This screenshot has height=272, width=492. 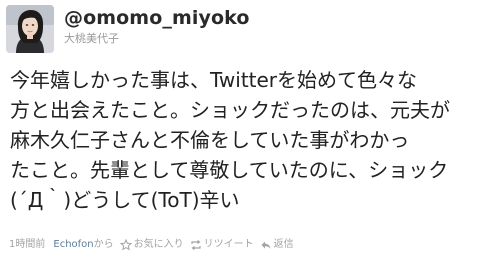 I want to click on tweet-line-1: 今年嬉しかった事は、Twitterを始めて色々な, so click(x=214, y=80).